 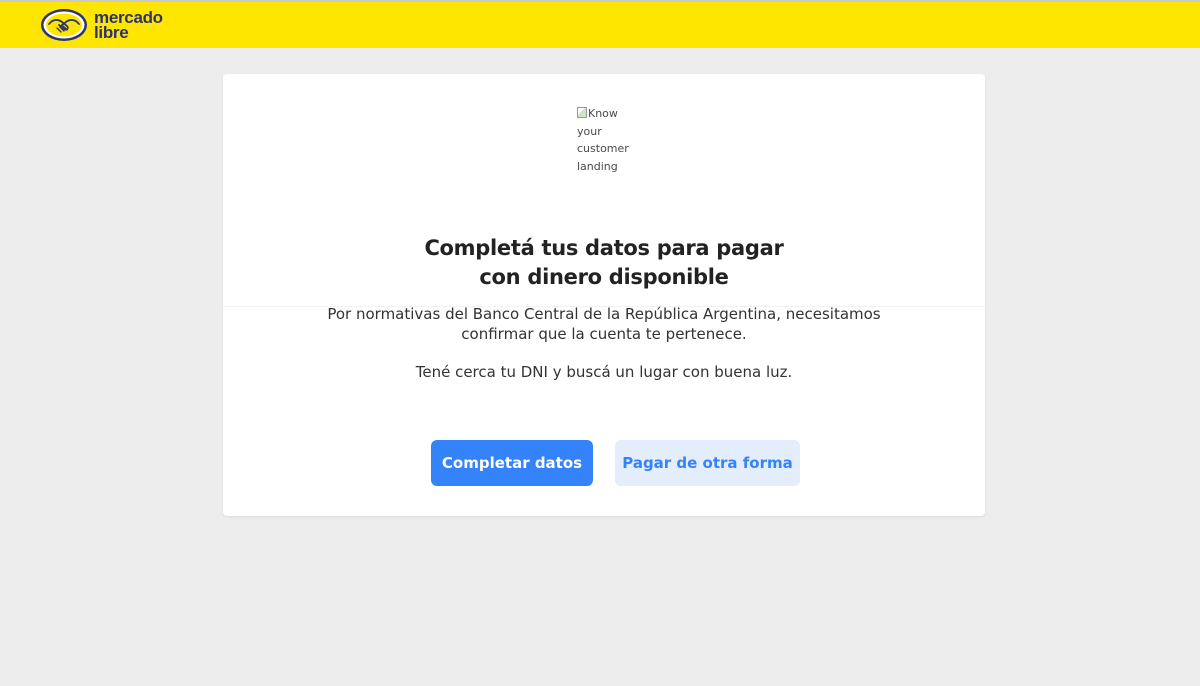 What do you see at coordinates (512, 463) in the screenshot?
I see `complete-data-button: Completar datos` at bounding box center [512, 463].